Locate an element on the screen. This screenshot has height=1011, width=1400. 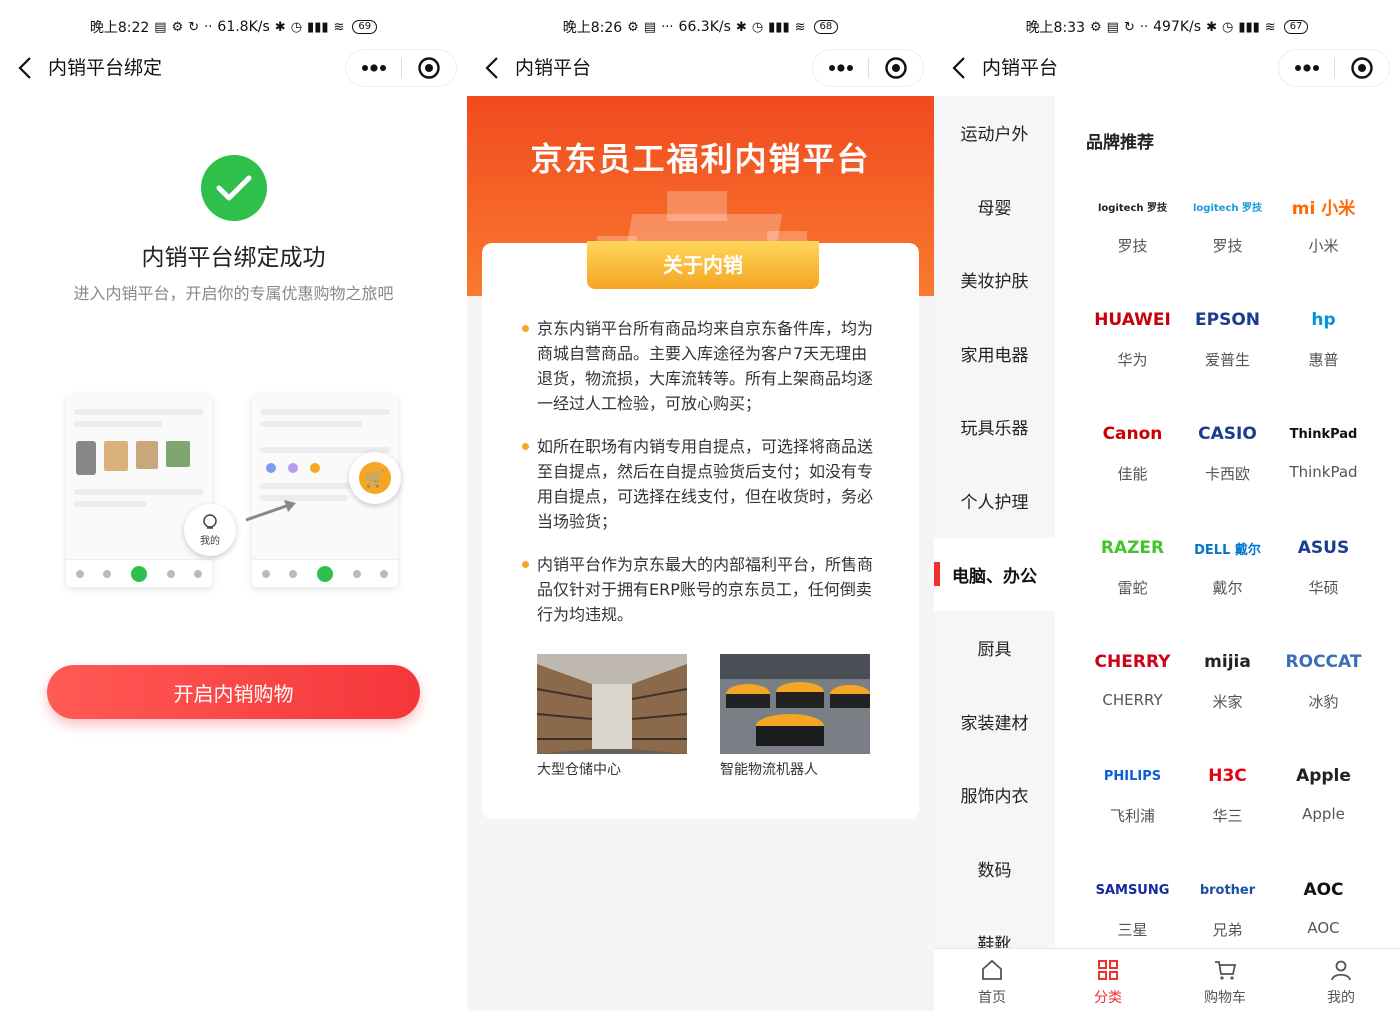
brand-name: 华三 is located at coordinates (1227, 816).